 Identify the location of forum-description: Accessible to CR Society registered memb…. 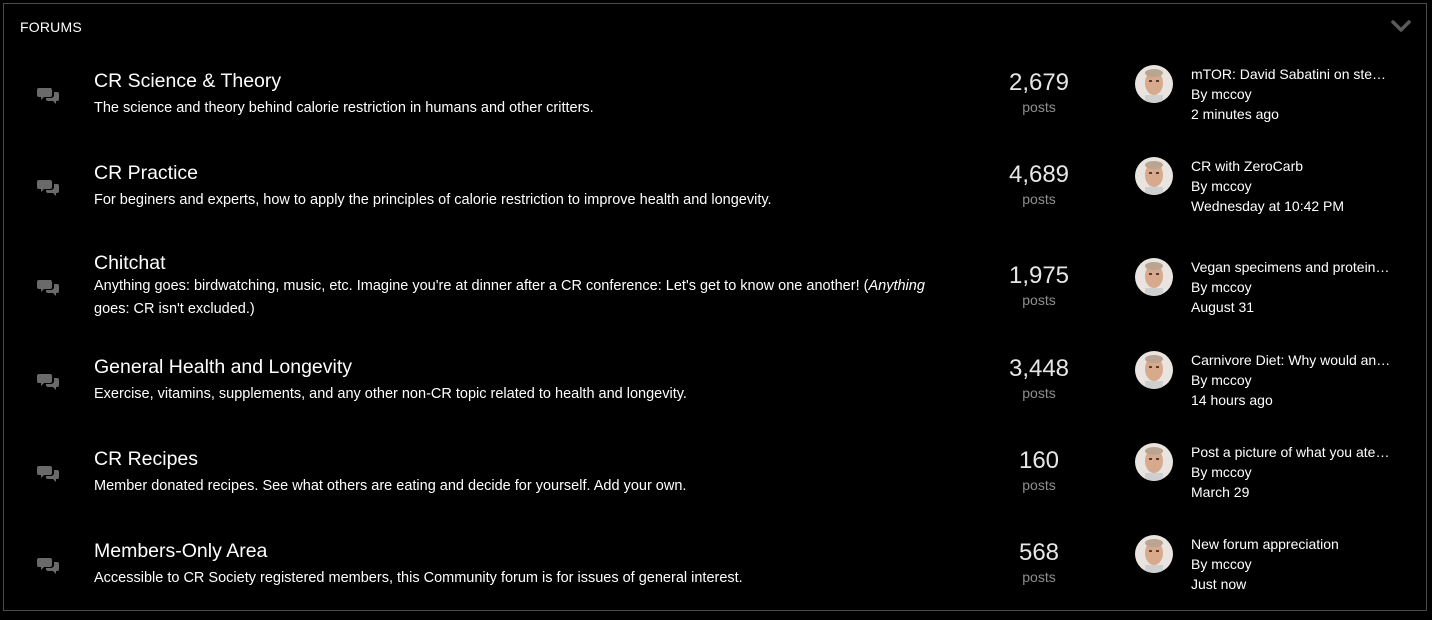
(418, 578).